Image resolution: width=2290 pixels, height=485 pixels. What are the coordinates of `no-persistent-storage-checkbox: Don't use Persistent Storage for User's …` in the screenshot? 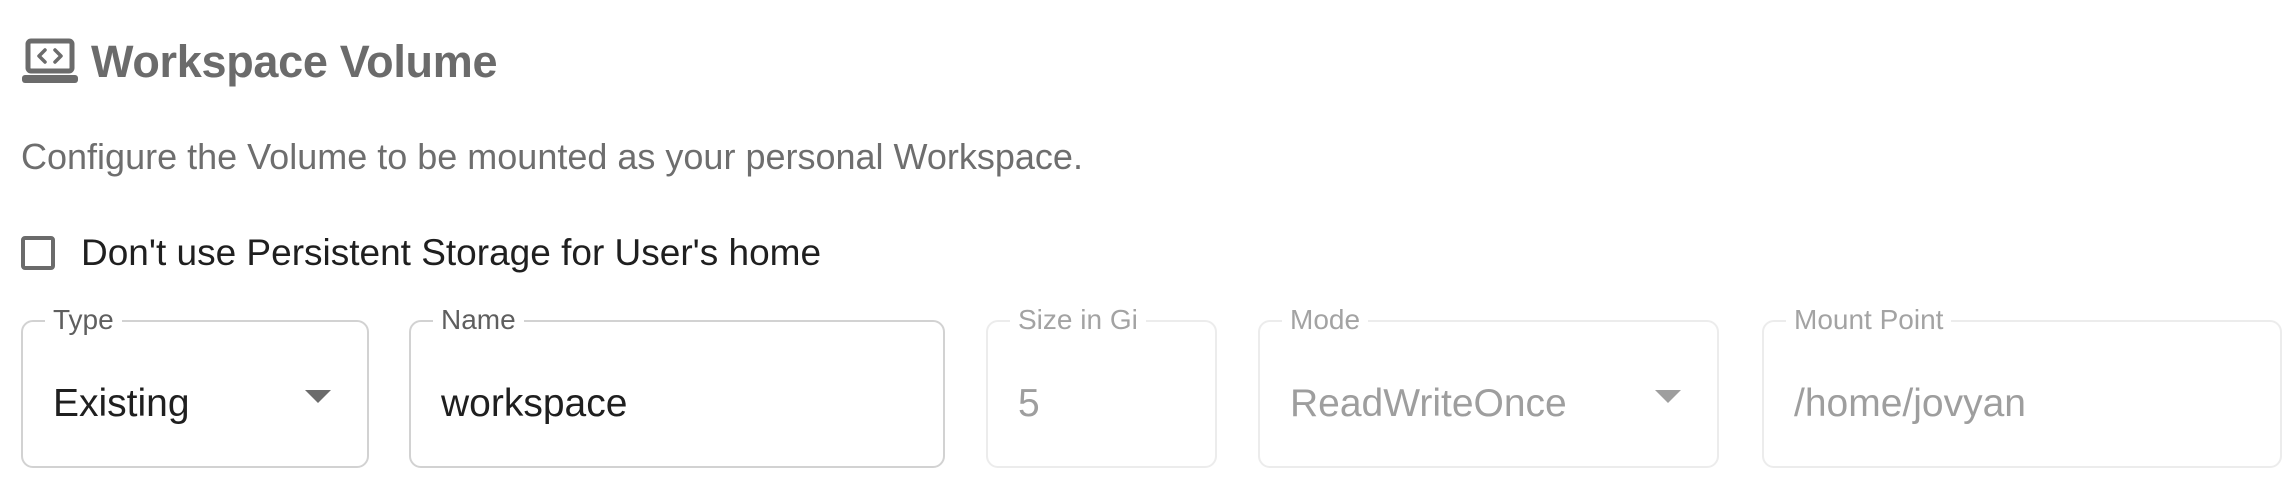 It's located at (421, 253).